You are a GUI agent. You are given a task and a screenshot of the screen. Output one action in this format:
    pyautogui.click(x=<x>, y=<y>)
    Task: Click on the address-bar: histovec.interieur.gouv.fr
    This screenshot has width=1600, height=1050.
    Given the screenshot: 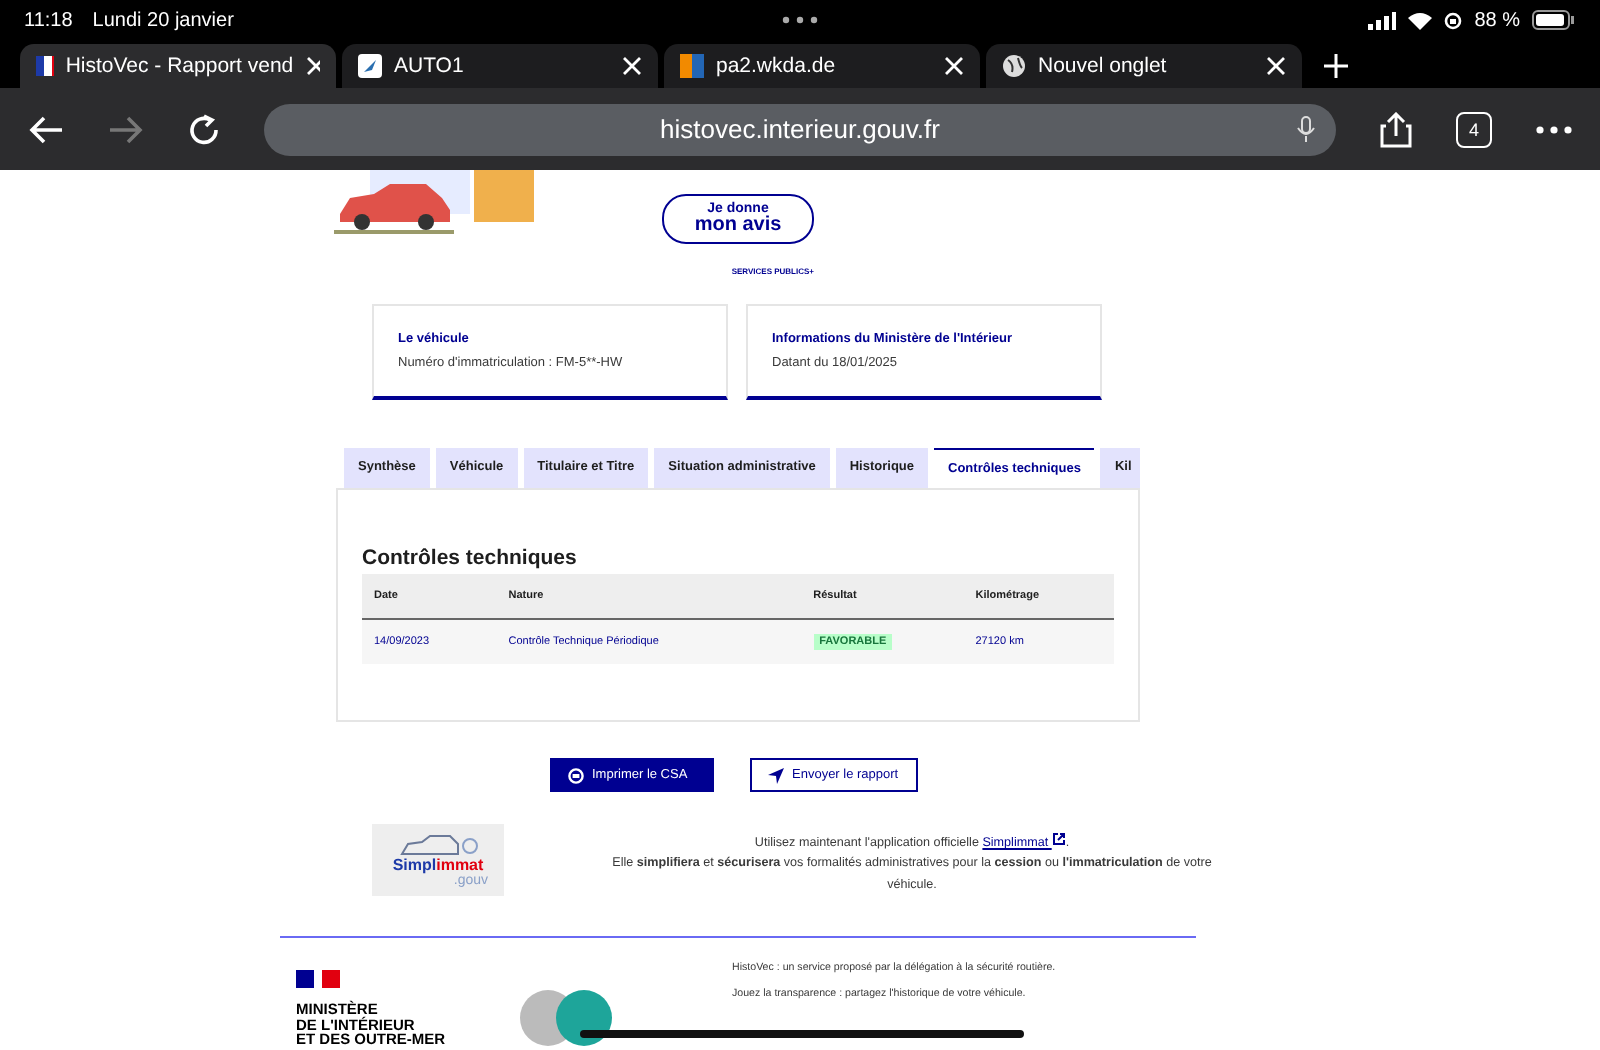 What is the action you would take?
    pyautogui.click(x=800, y=129)
    